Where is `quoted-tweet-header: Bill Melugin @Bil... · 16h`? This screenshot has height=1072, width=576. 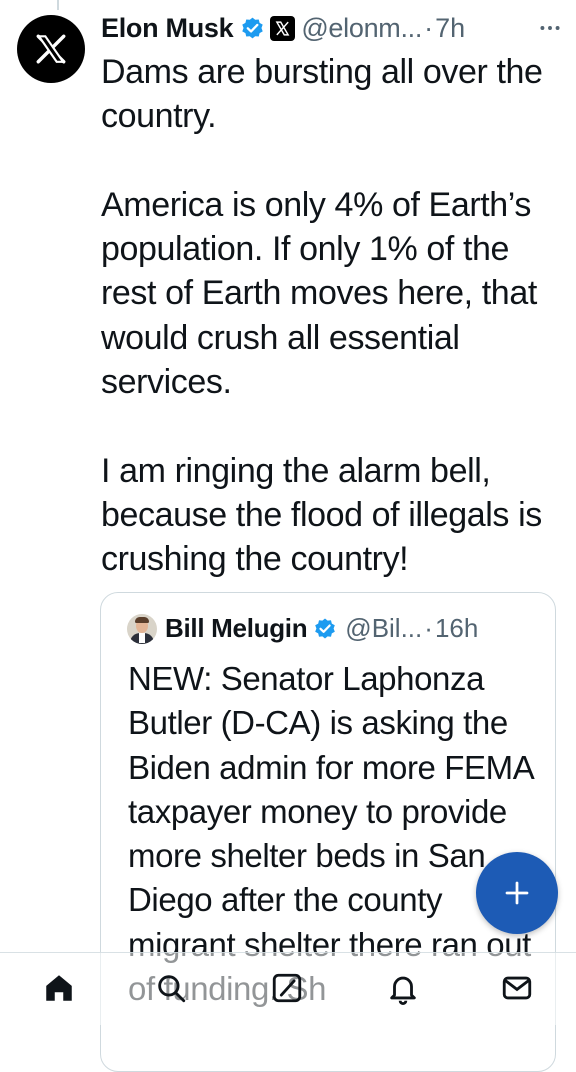
quoted-tweet-header: Bill Melugin @Bil... · 16h is located at coordinates (302, 628).